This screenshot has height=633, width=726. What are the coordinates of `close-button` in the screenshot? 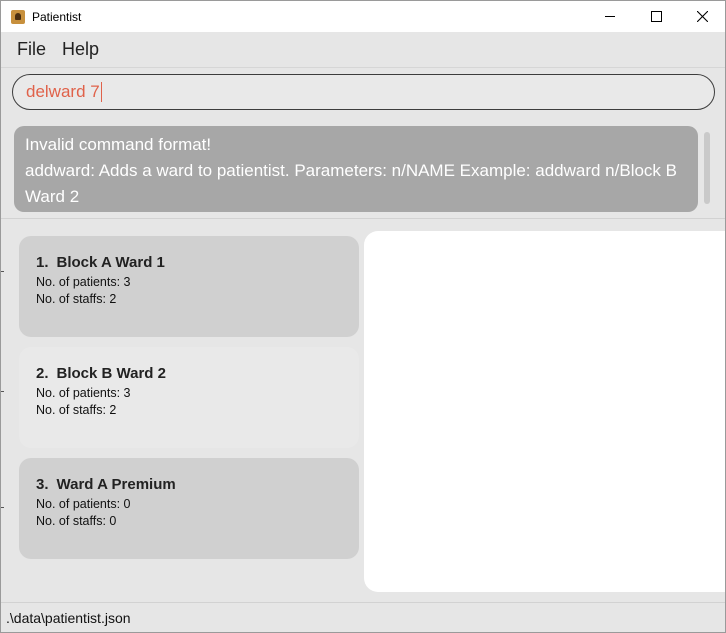 It's located at (702, 16).